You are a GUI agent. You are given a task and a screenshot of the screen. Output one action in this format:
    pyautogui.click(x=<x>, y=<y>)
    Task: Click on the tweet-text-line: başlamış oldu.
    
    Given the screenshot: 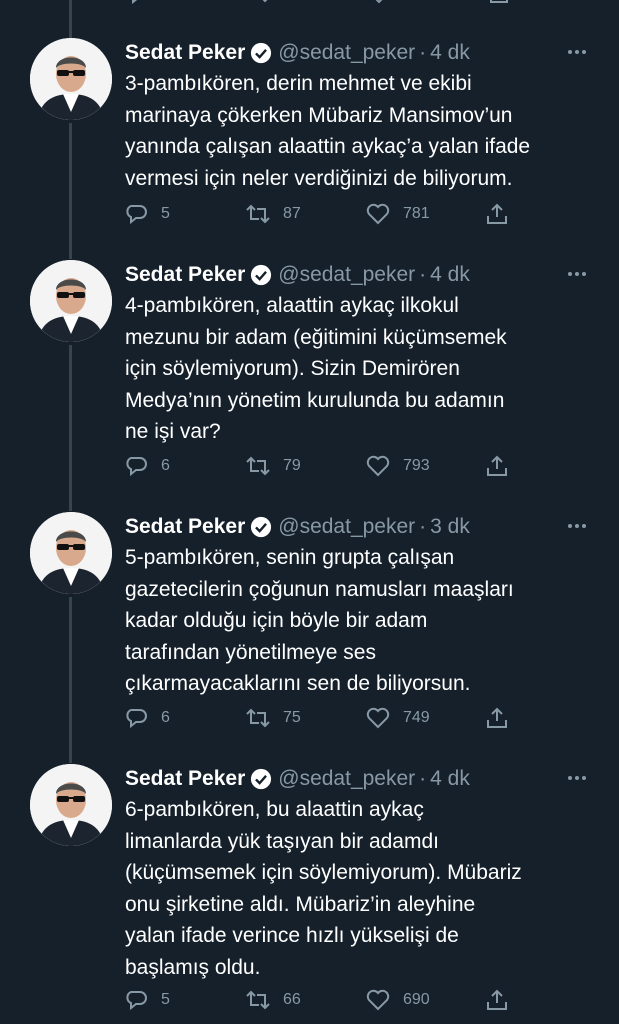 What is the action you would take?
    pyautogui.click(x=193, y=967)
    